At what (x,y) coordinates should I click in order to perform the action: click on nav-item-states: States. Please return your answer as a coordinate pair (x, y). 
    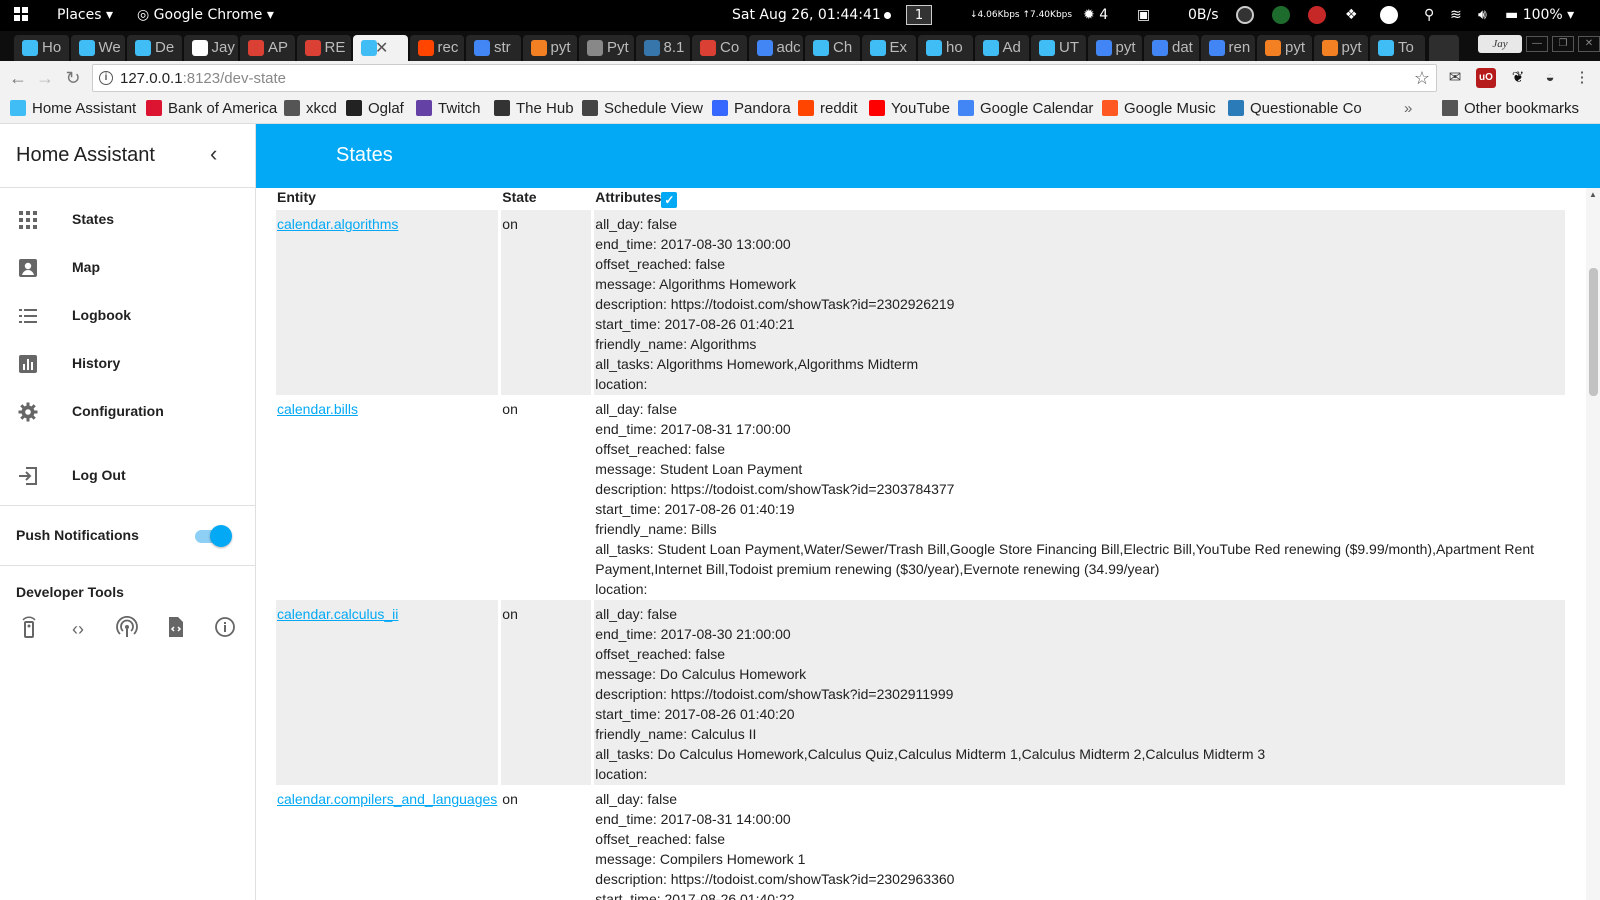
    Looking at the image, I should click on (128, 220).